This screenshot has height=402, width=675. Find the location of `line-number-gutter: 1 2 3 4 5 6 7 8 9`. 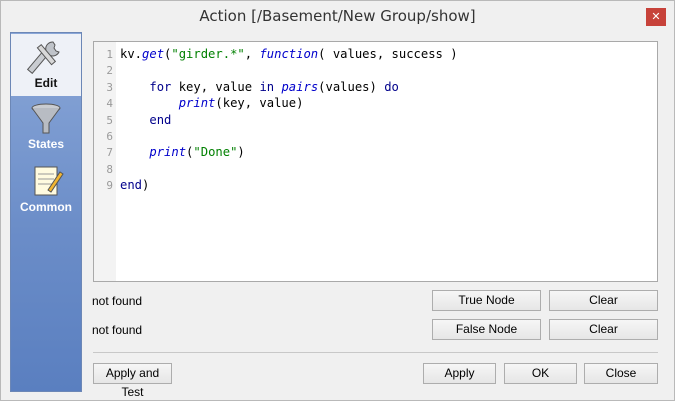

line-number-gutter: 1 2 3 4 5 6 7 8 9 is located at coordinates (105, 161).